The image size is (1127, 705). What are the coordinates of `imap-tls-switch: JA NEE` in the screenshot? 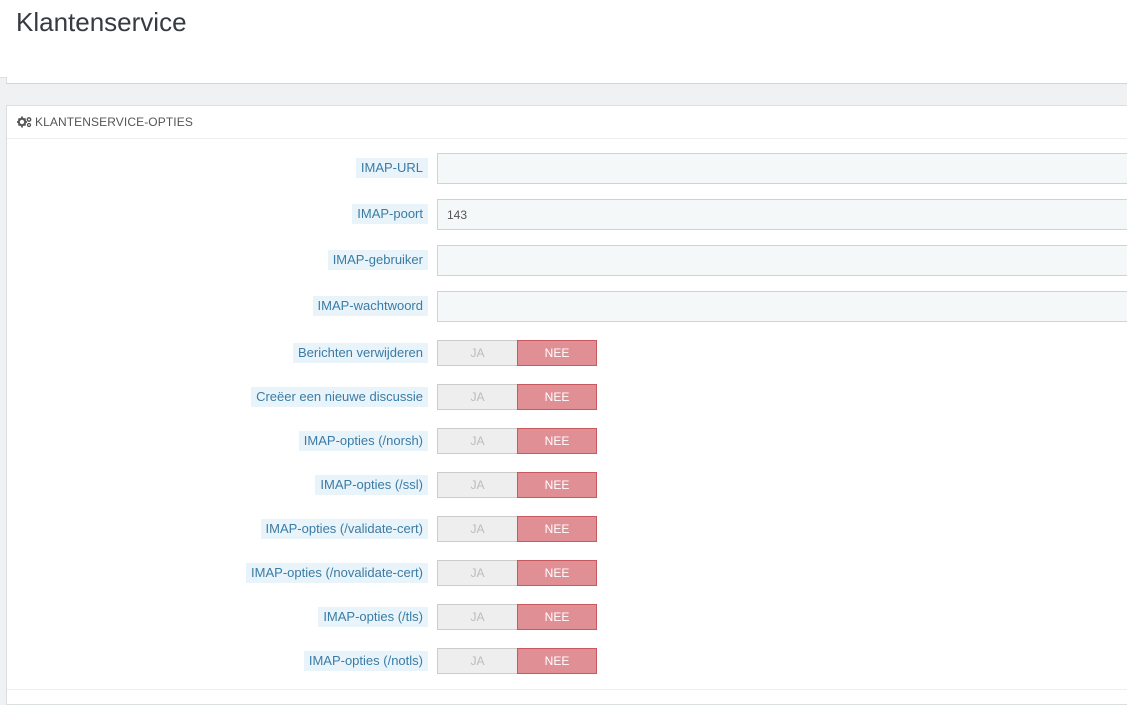 It's located at (517, 617).